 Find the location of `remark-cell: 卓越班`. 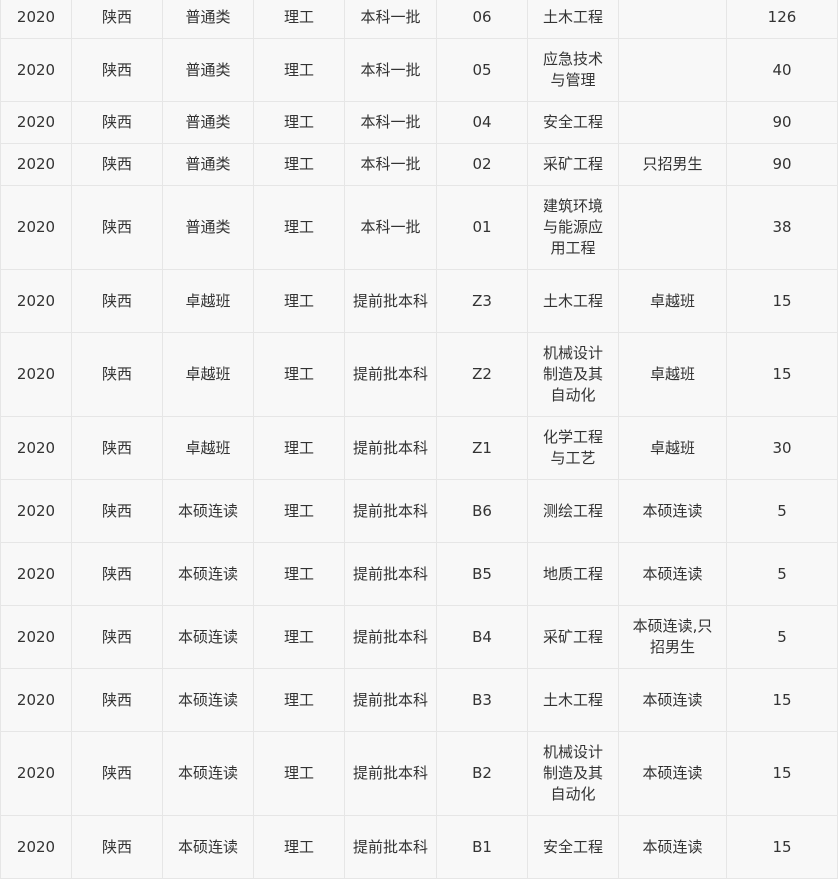

remark-cell: 卓越班 is located at coordinates (672, 374).